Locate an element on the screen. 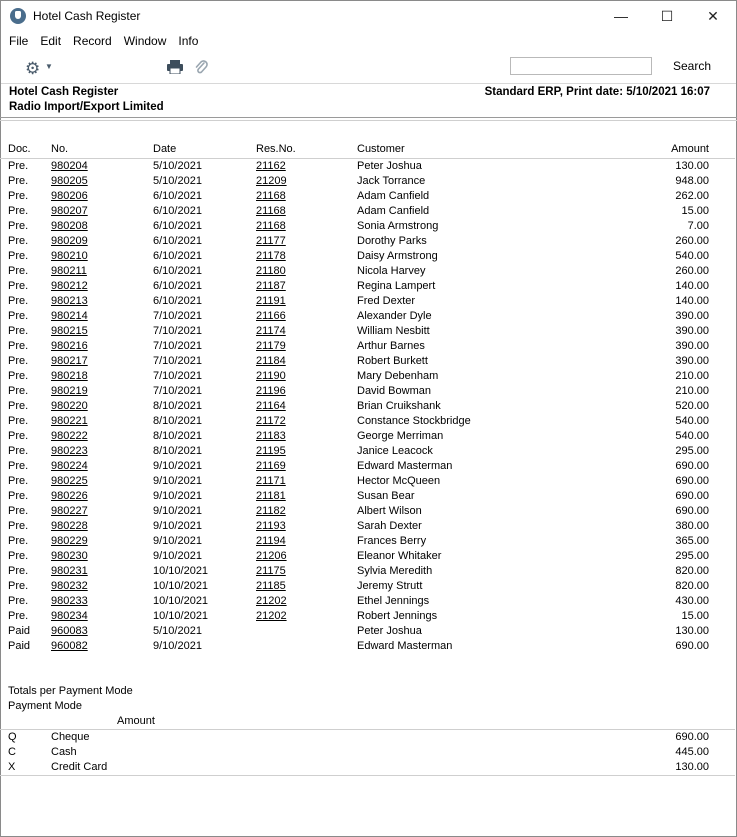 The width and height of the screenshot is (737, 837). doc-number-link: 980215 is located at coordinates (69, 331).